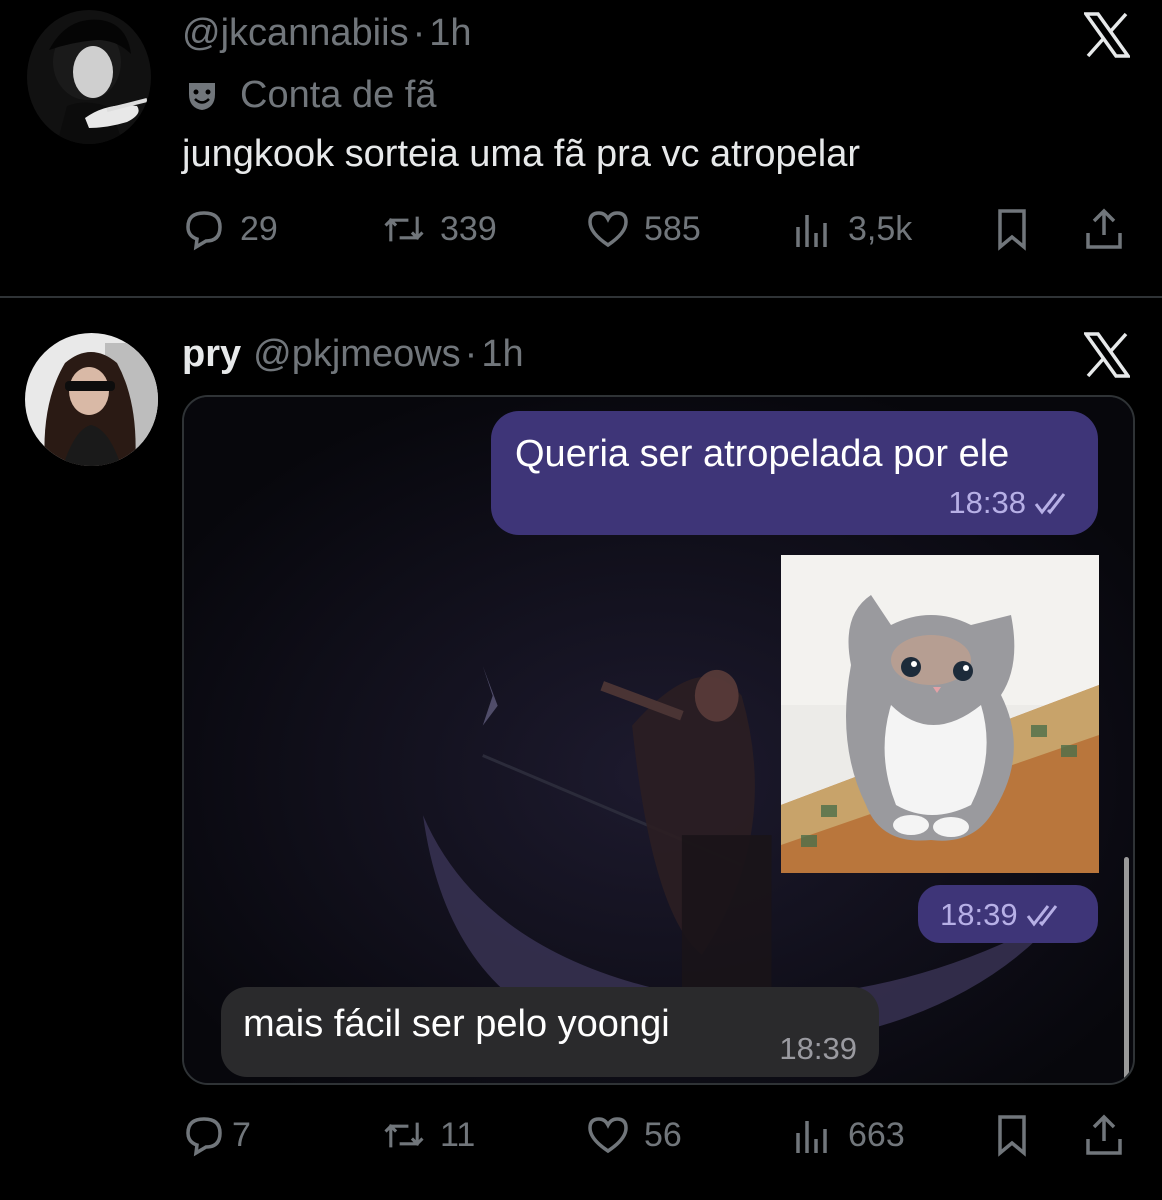 The image size is (1162, 1200). I want to click on views-button: 663, so click(847, 1135).